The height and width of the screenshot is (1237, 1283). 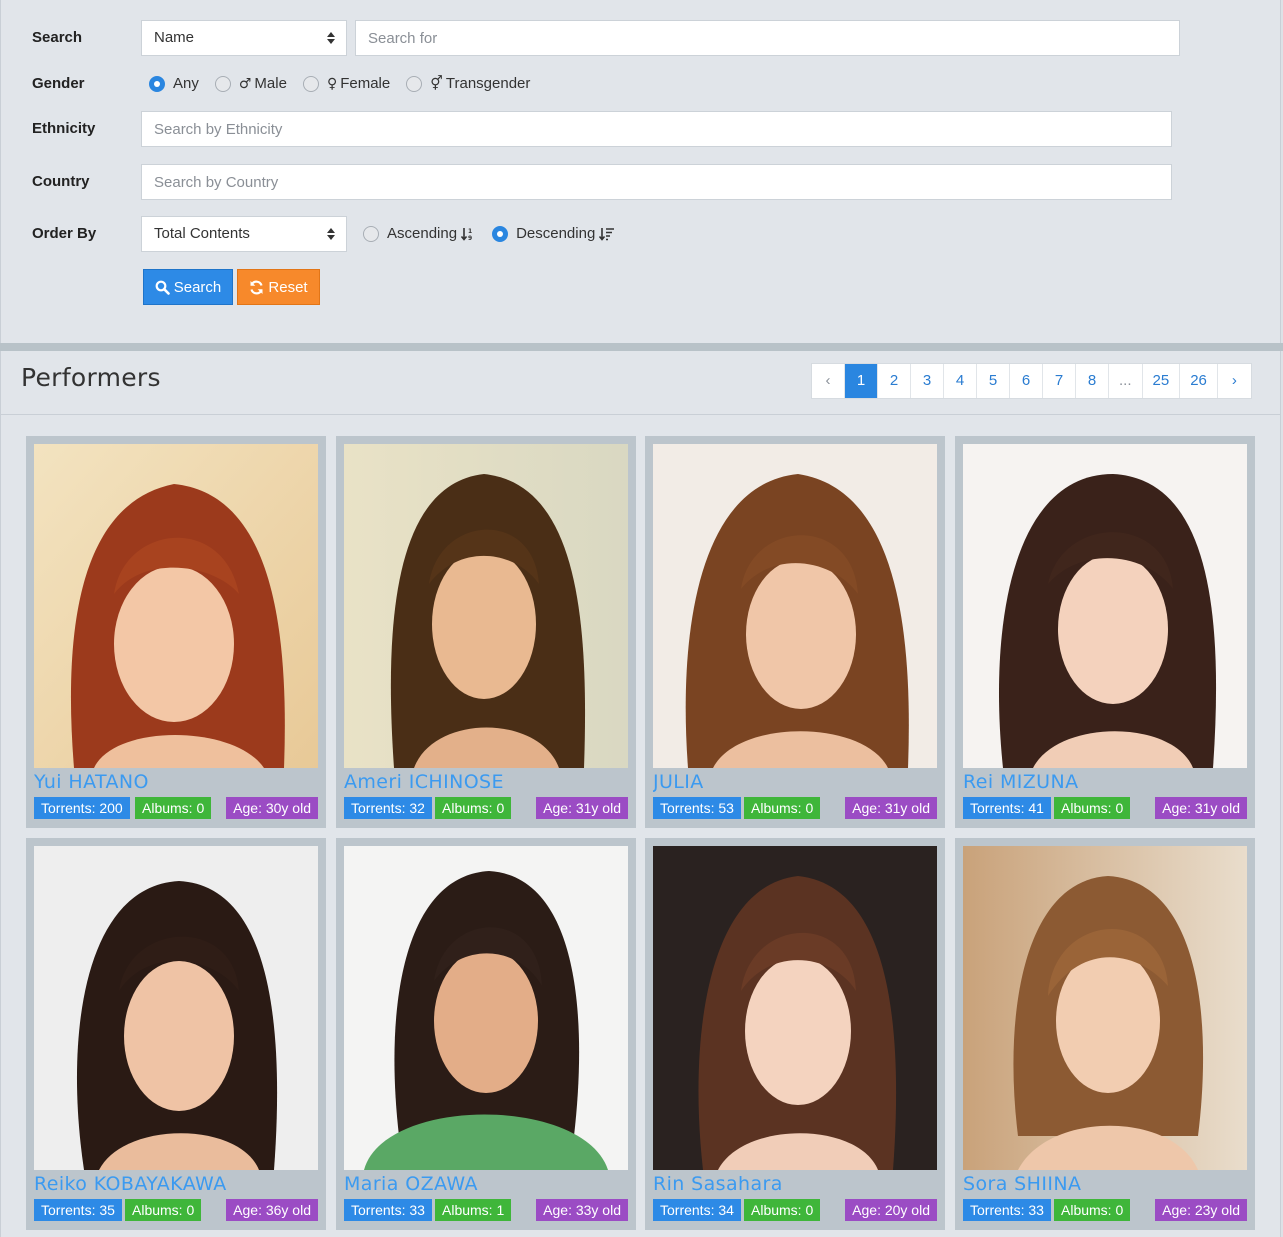 What do you see at coordinates (488, 83) in the screenshot?
I see `gender-option-label: Transgender` at bounding box center [488, 83].